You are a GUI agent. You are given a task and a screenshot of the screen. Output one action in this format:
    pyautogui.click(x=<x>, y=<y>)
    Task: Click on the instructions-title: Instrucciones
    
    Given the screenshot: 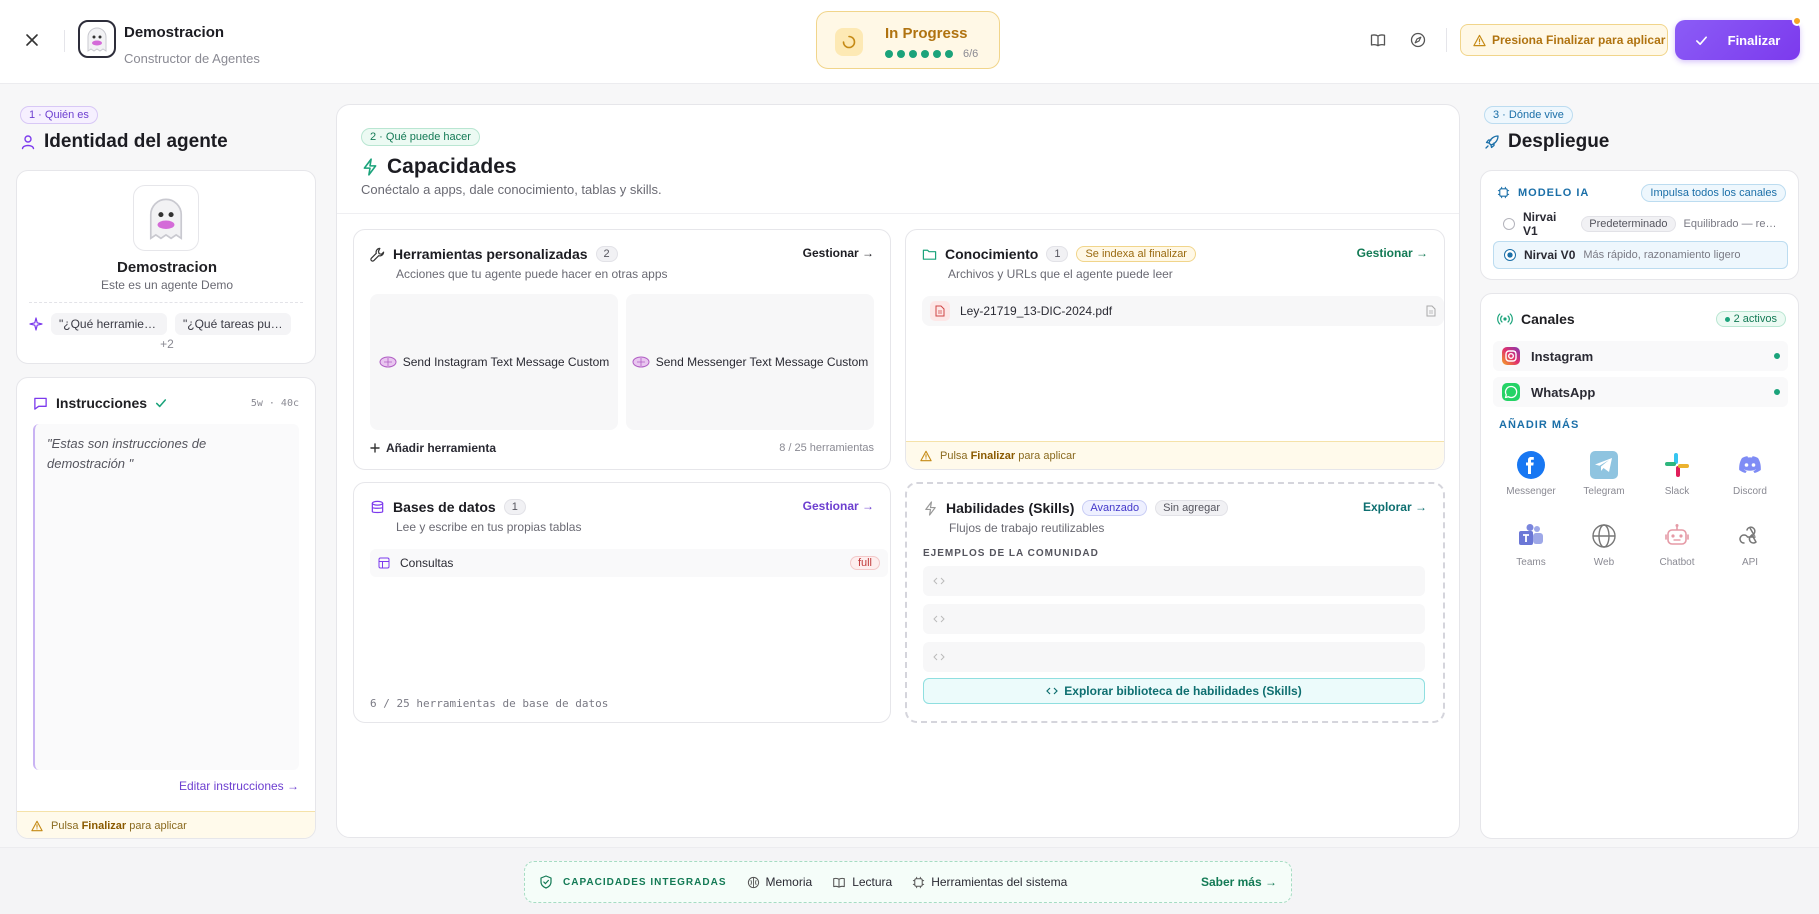 What is the action you would take?
    pyautogui.click(x=100, y=403)
    